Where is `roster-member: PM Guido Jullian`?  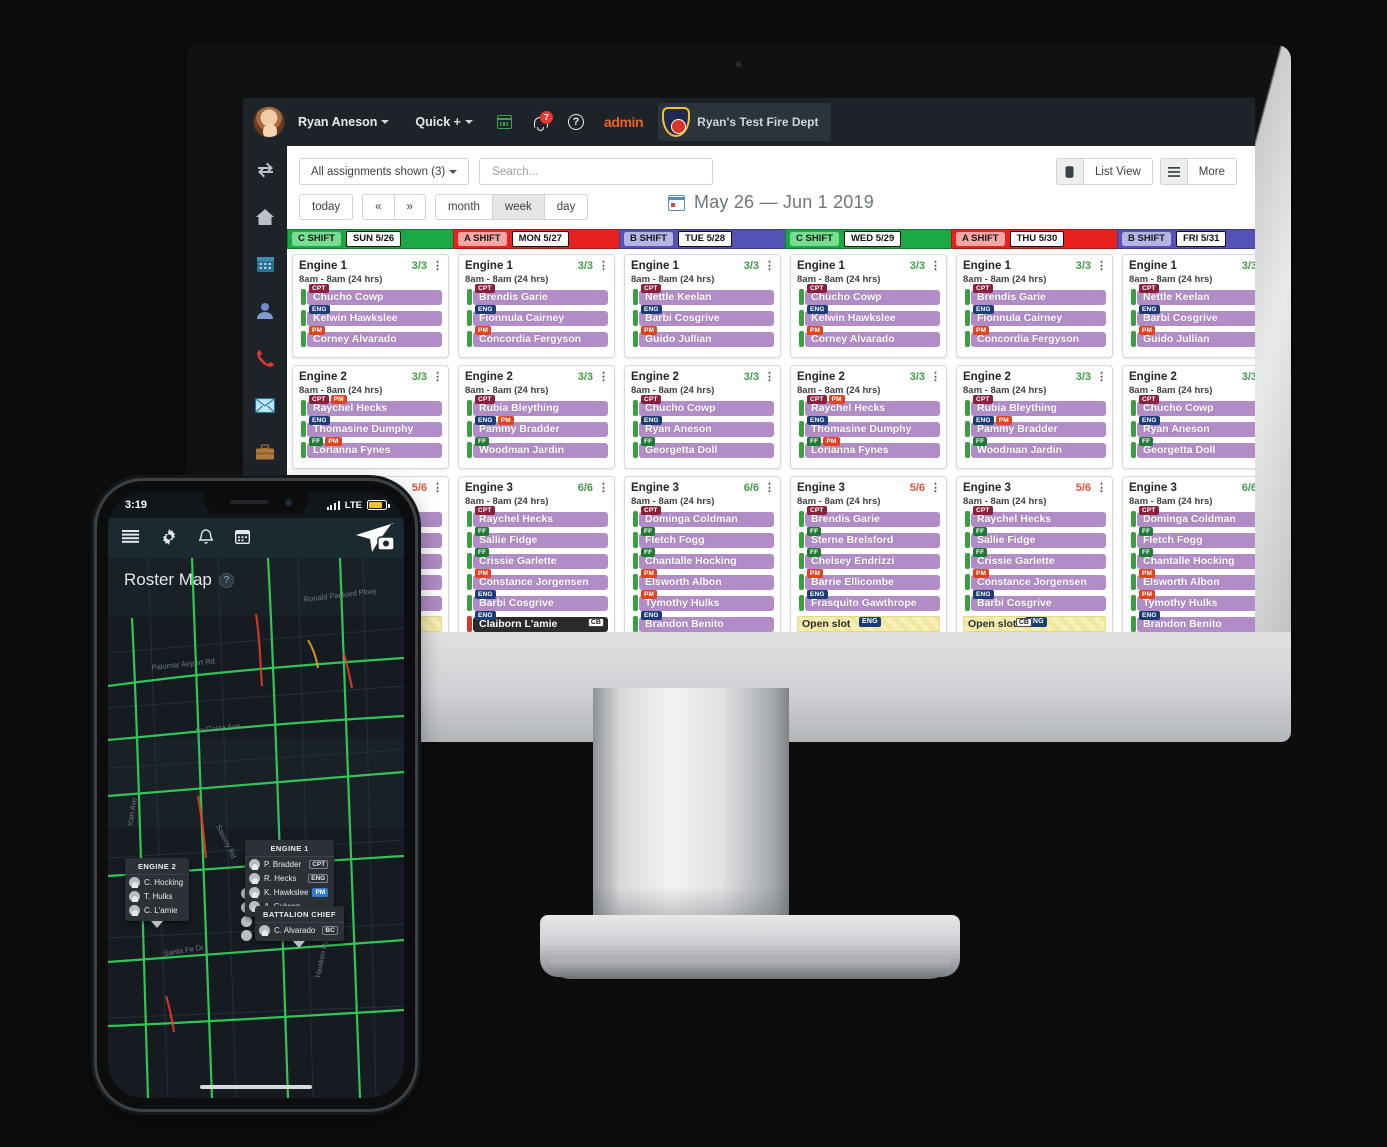
roster-member: PM Guido Jullian is located at coordinates (702, 336).